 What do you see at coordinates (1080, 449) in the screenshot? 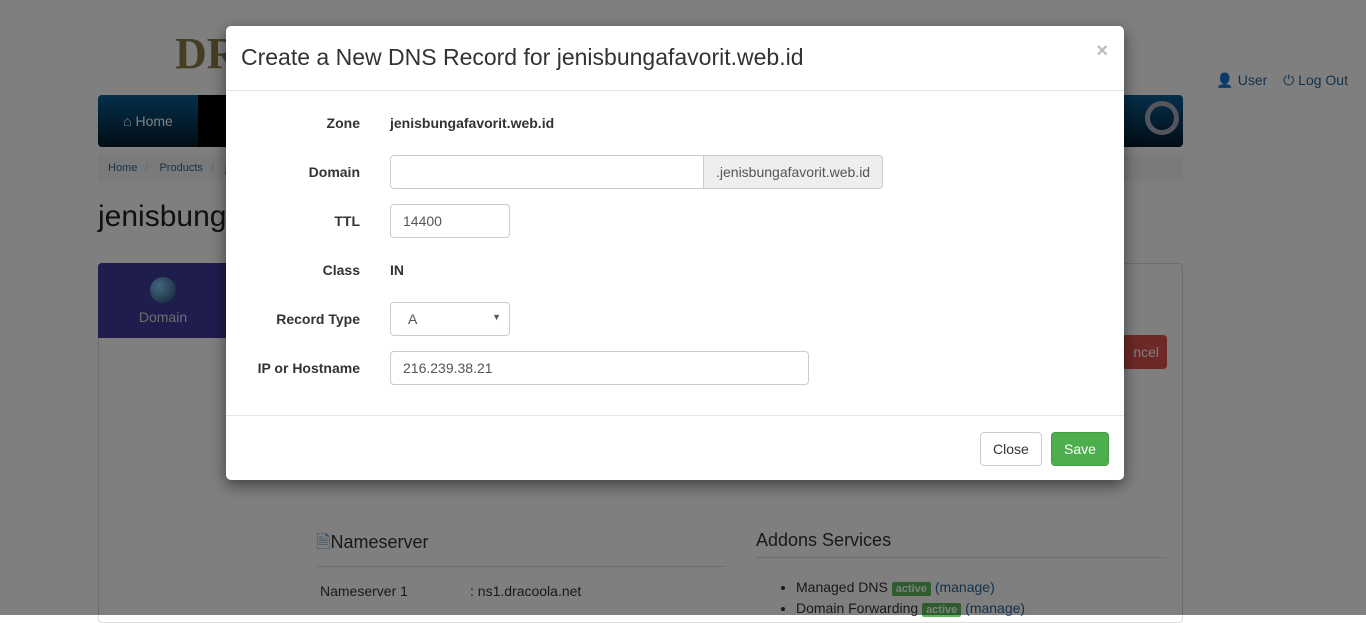
I see `save-button: Save` at bounding box center [1080, 449].